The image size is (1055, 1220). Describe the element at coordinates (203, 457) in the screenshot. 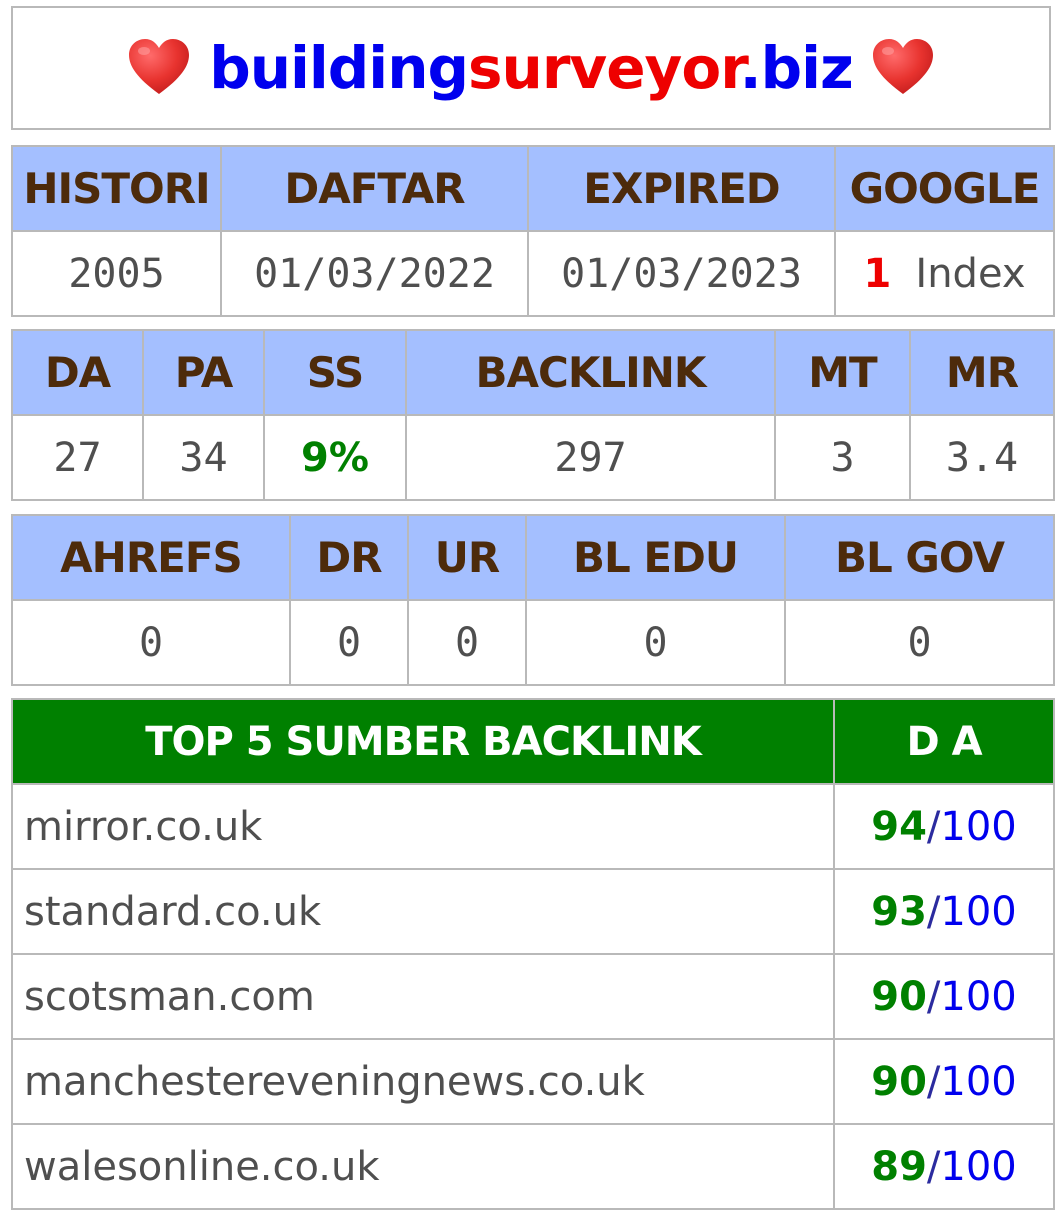

I see `value-pa: 34` at that location.